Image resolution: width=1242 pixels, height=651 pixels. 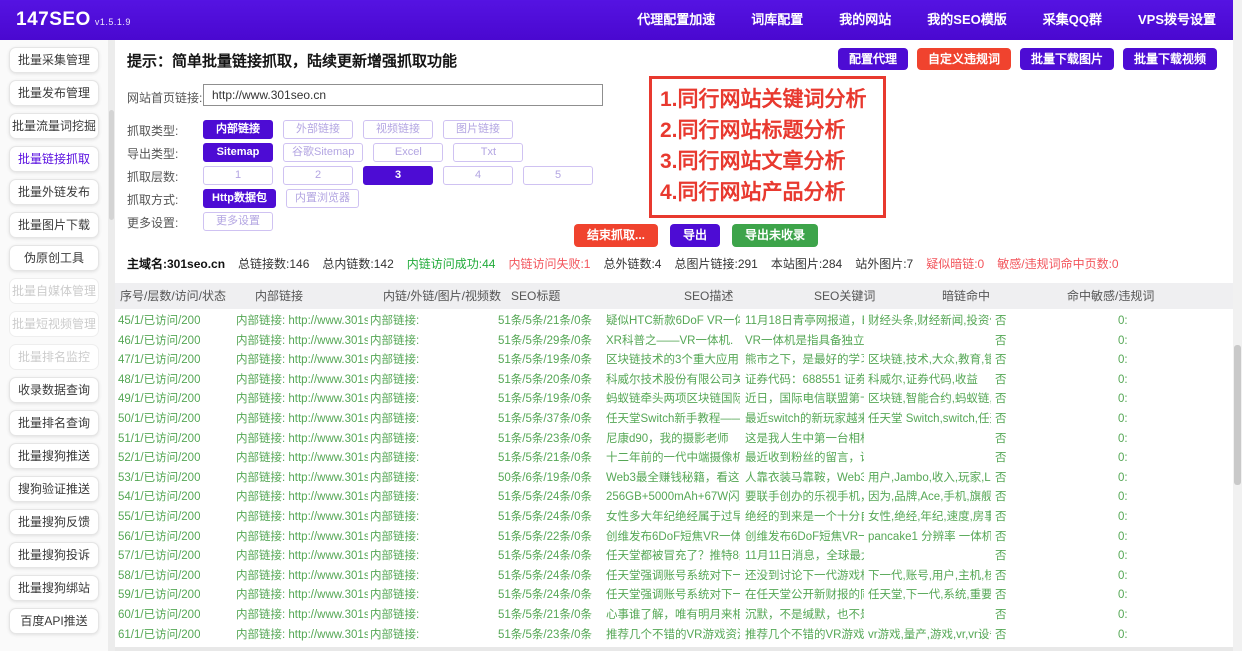 I want to click on sidebar-item-active: 批量链接抓取, so click(x=54, y=159).